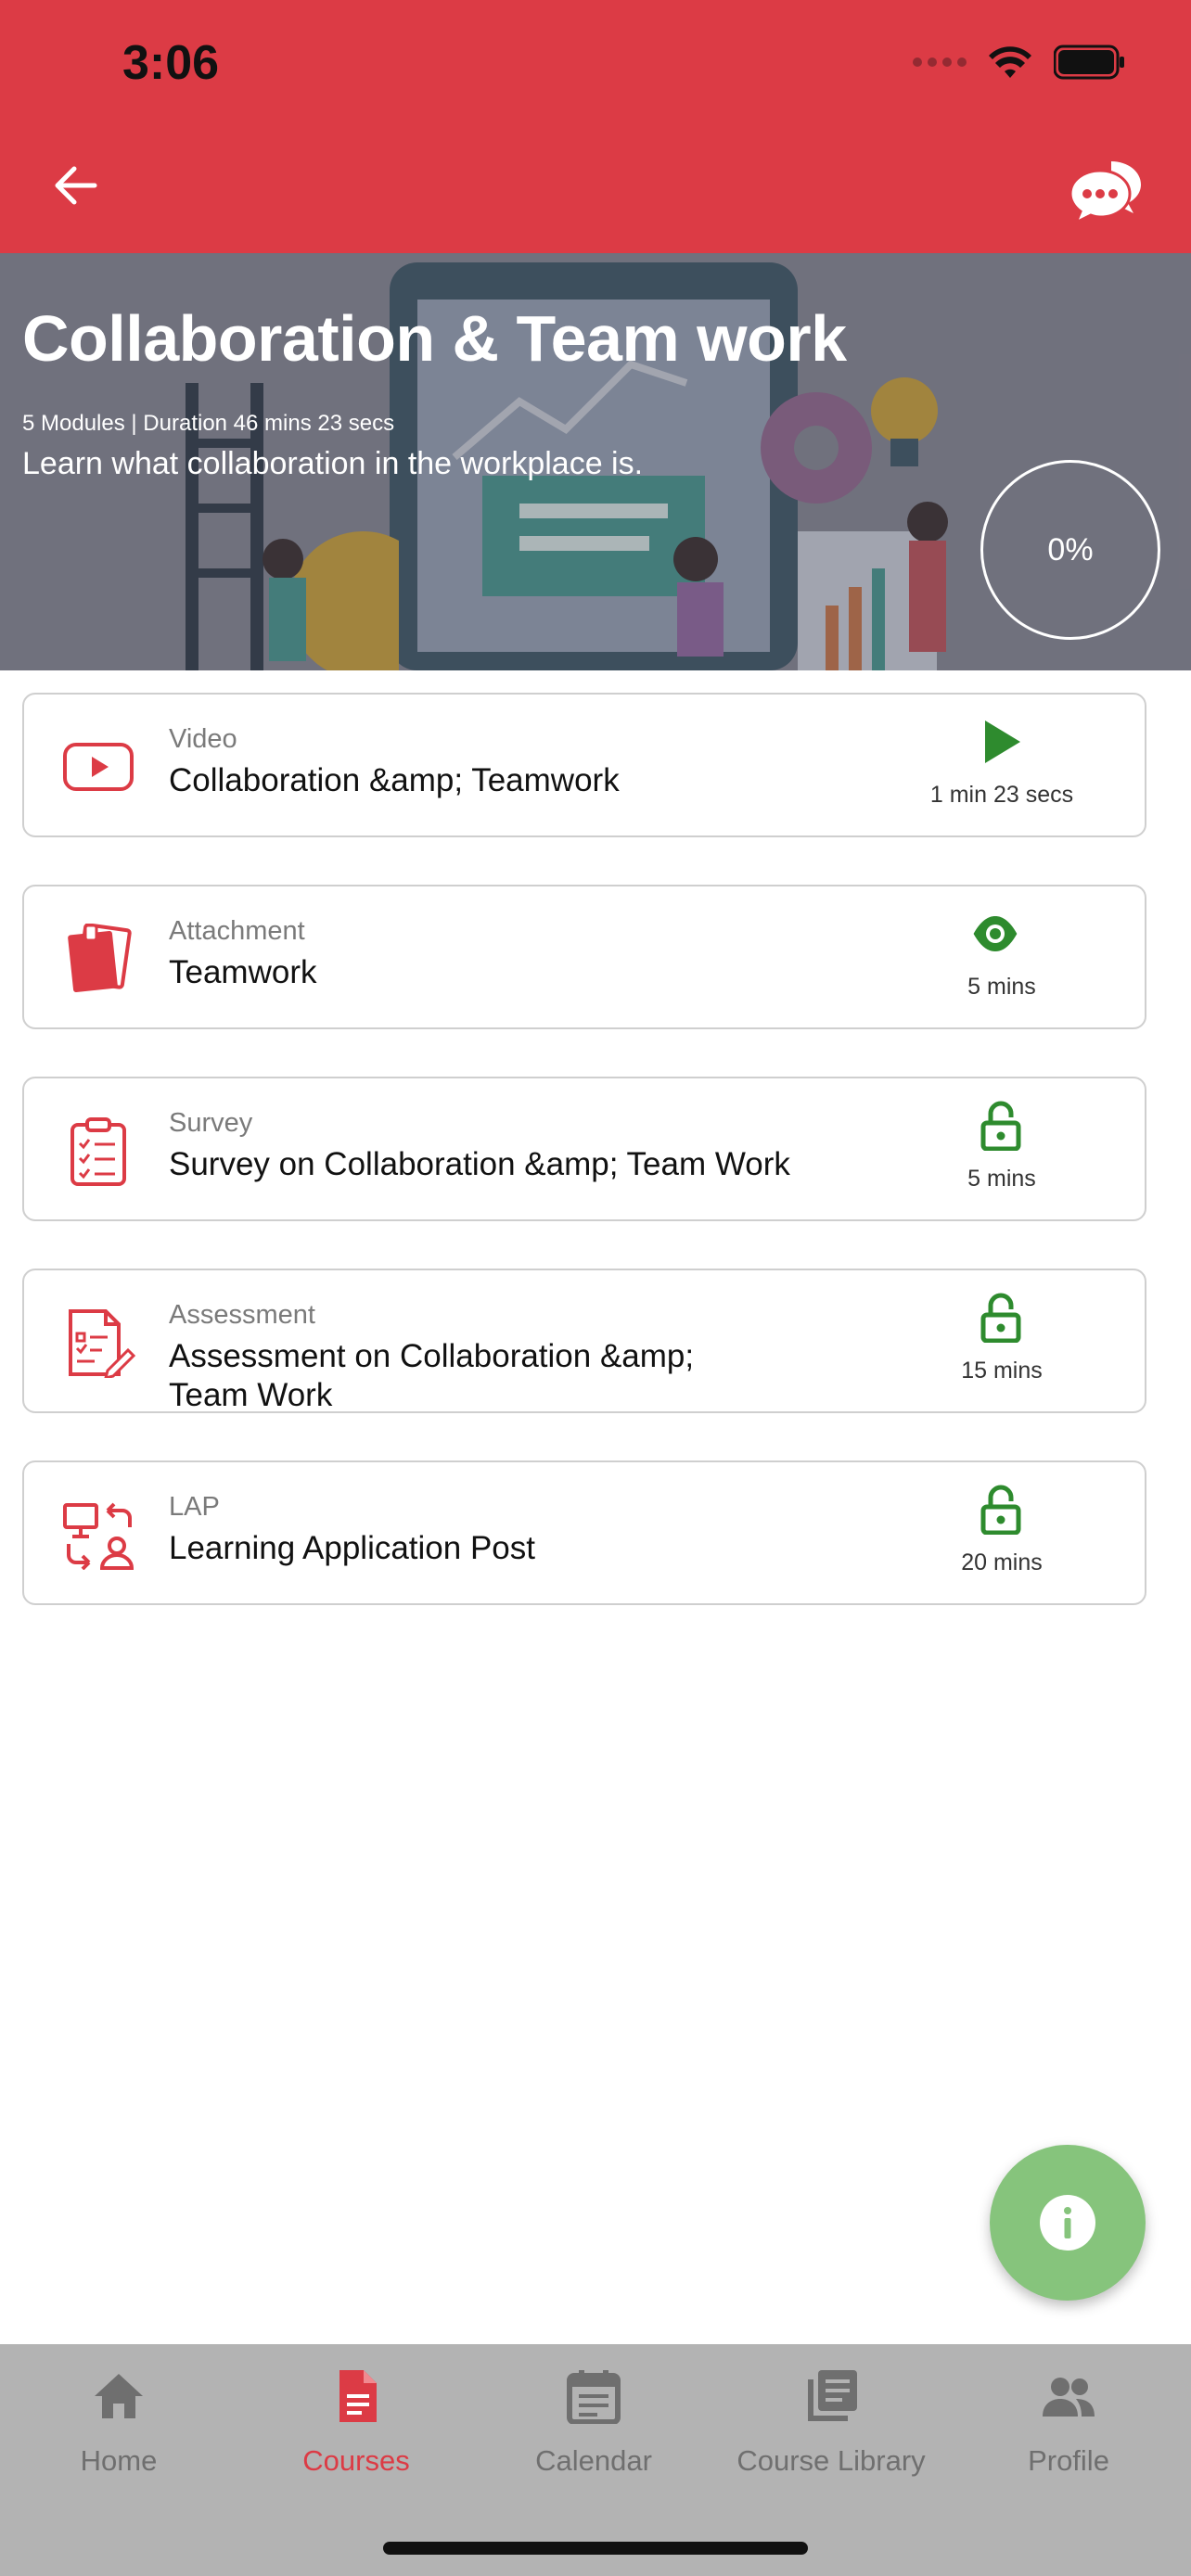 Image resolution: width=1191 pixels, height=2576 pixels. What do you see at coordinates (358, 2396) in the screenshot?
I see `document-icon` at bounding box center [358, 2396].